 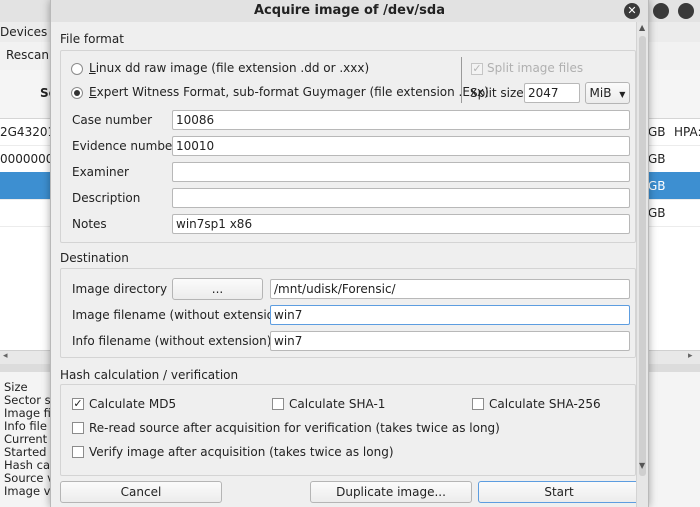 What do you see at coordinates (687, 132) in the screenshot?
I see `row-hpa: HPA:` at bounding box center [687, 132].